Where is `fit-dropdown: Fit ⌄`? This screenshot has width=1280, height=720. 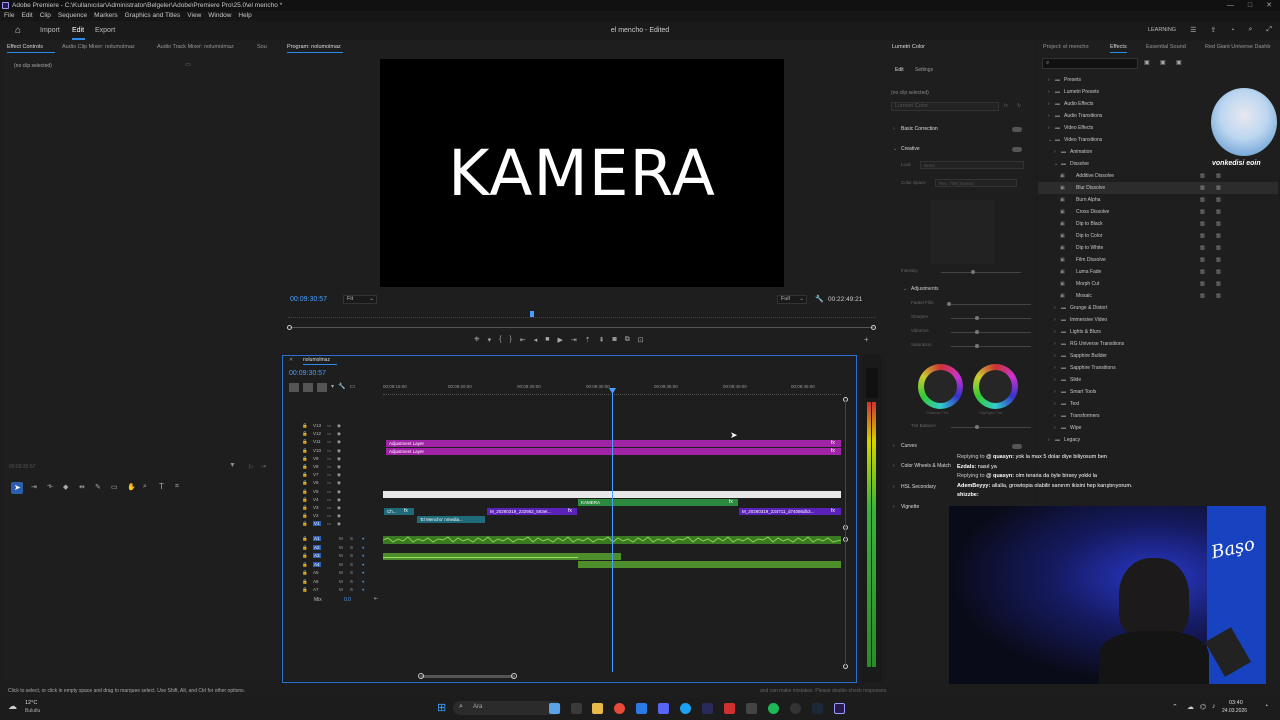
fit-dropdown: Fit ⌄ is located at coordinates (360, 299).